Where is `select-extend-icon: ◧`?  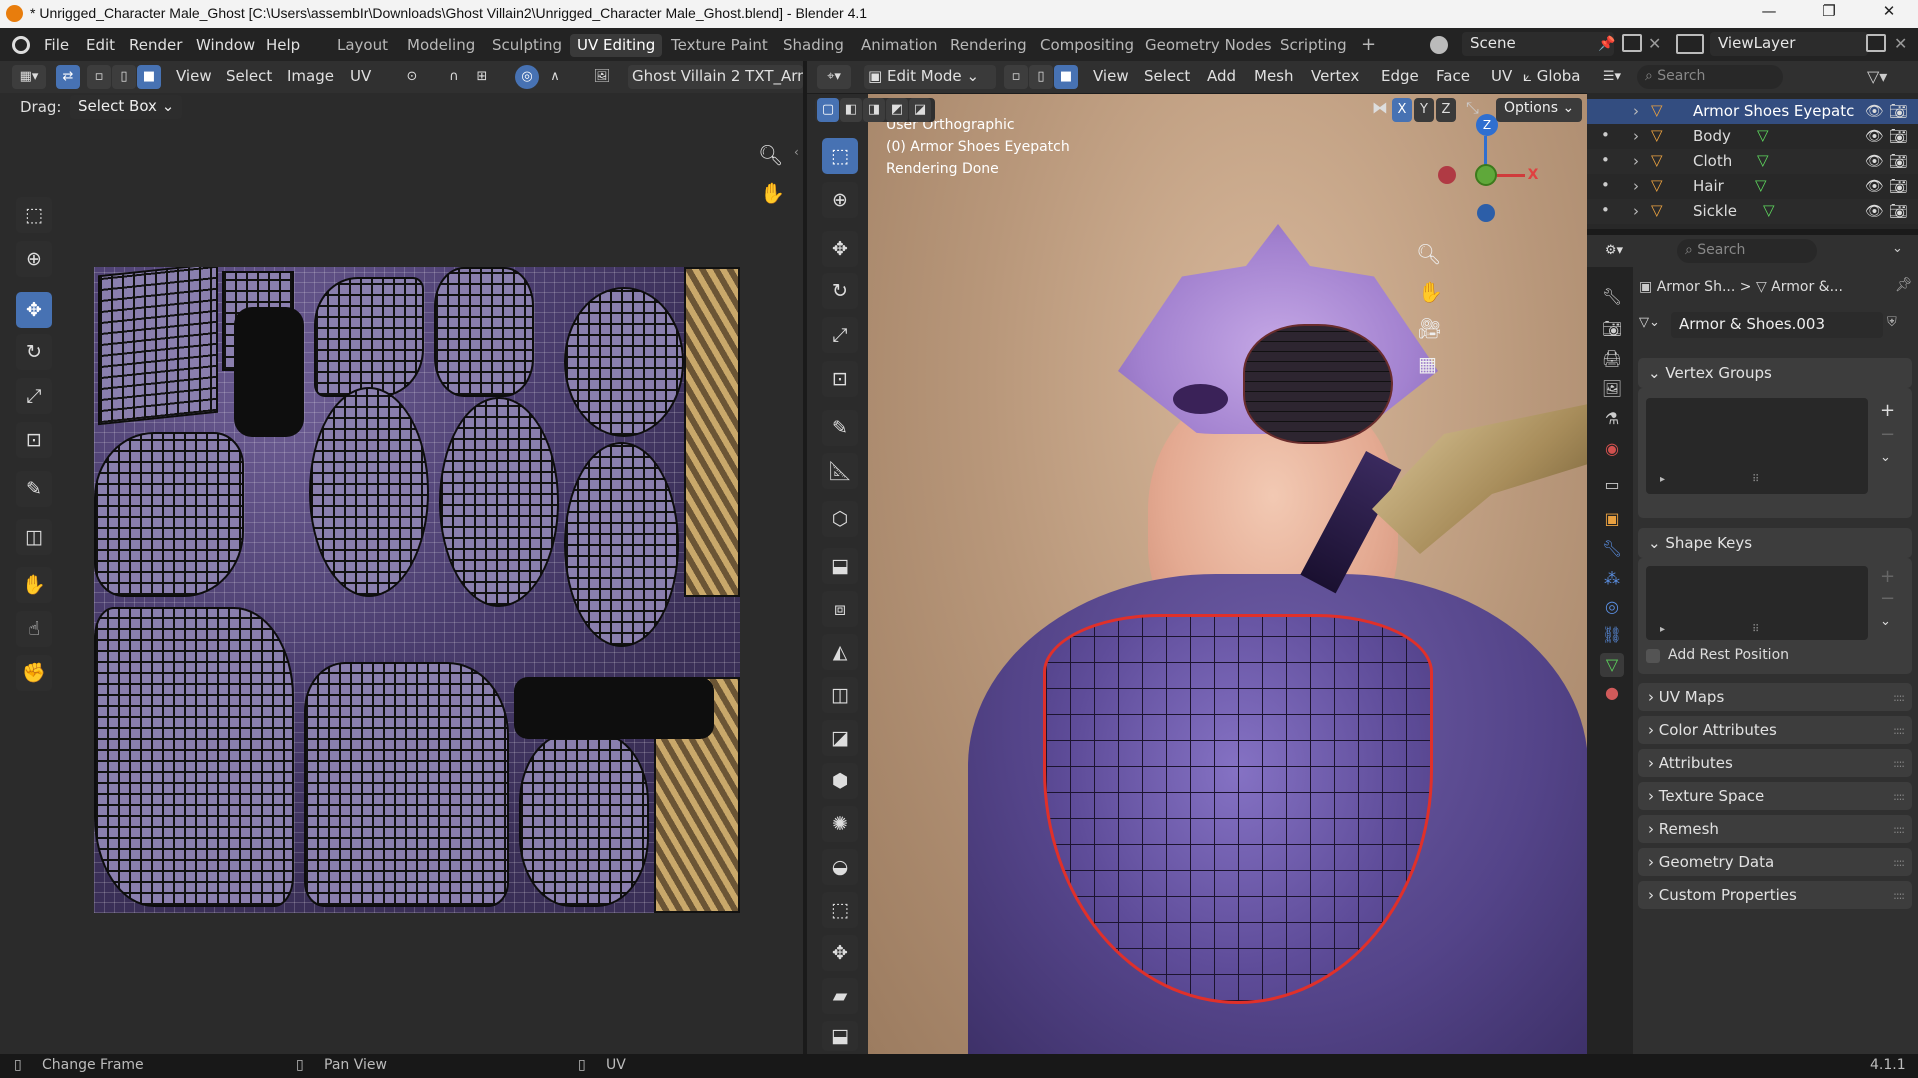
select-extend-icon: ◧ is located at coordinates (851, 110).